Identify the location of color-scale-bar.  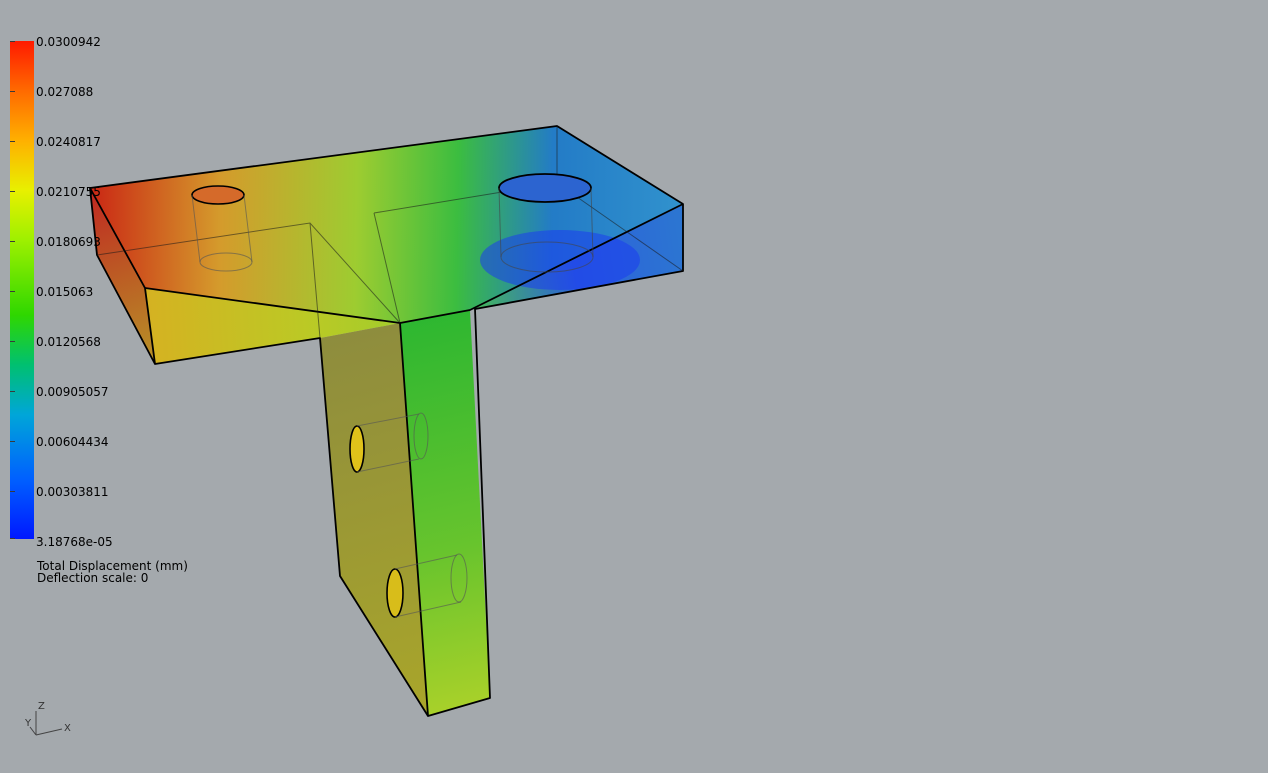
(22, 290).